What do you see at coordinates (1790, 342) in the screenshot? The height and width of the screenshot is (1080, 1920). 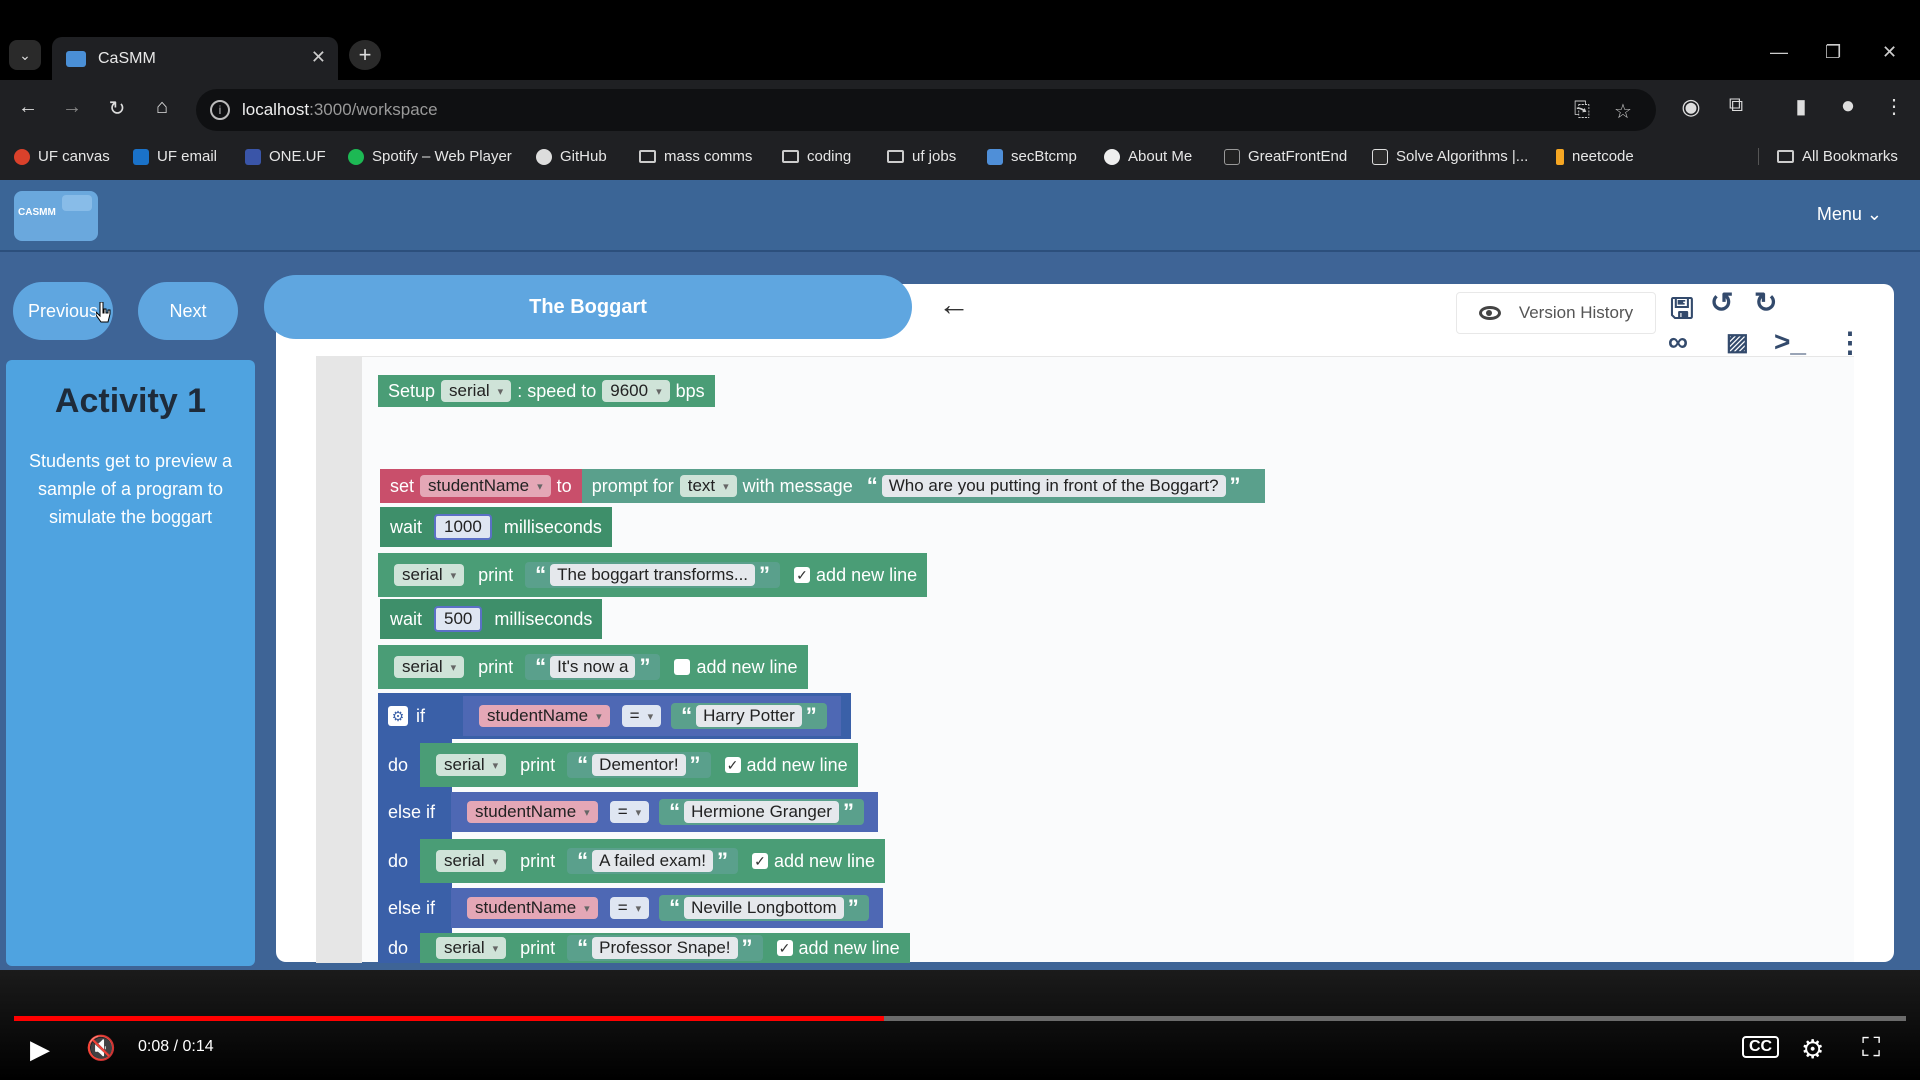 I see `terminal-icon: >_` at bounding box center [1790, 342].